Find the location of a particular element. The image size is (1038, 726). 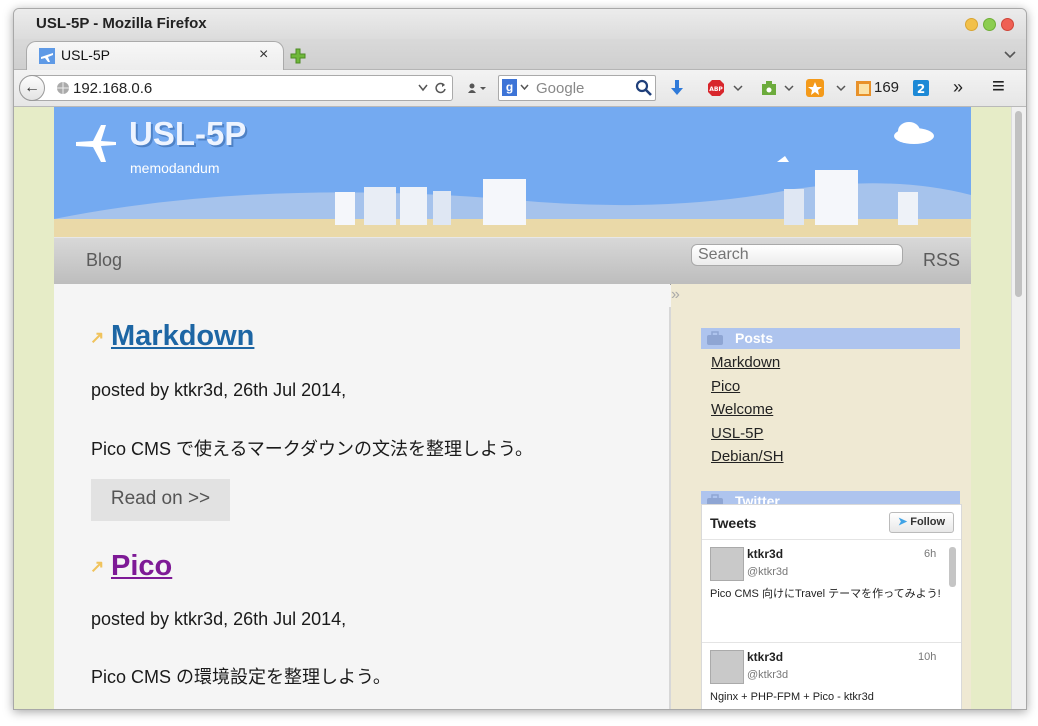

globe-icon is located at coordinates (63, 88).